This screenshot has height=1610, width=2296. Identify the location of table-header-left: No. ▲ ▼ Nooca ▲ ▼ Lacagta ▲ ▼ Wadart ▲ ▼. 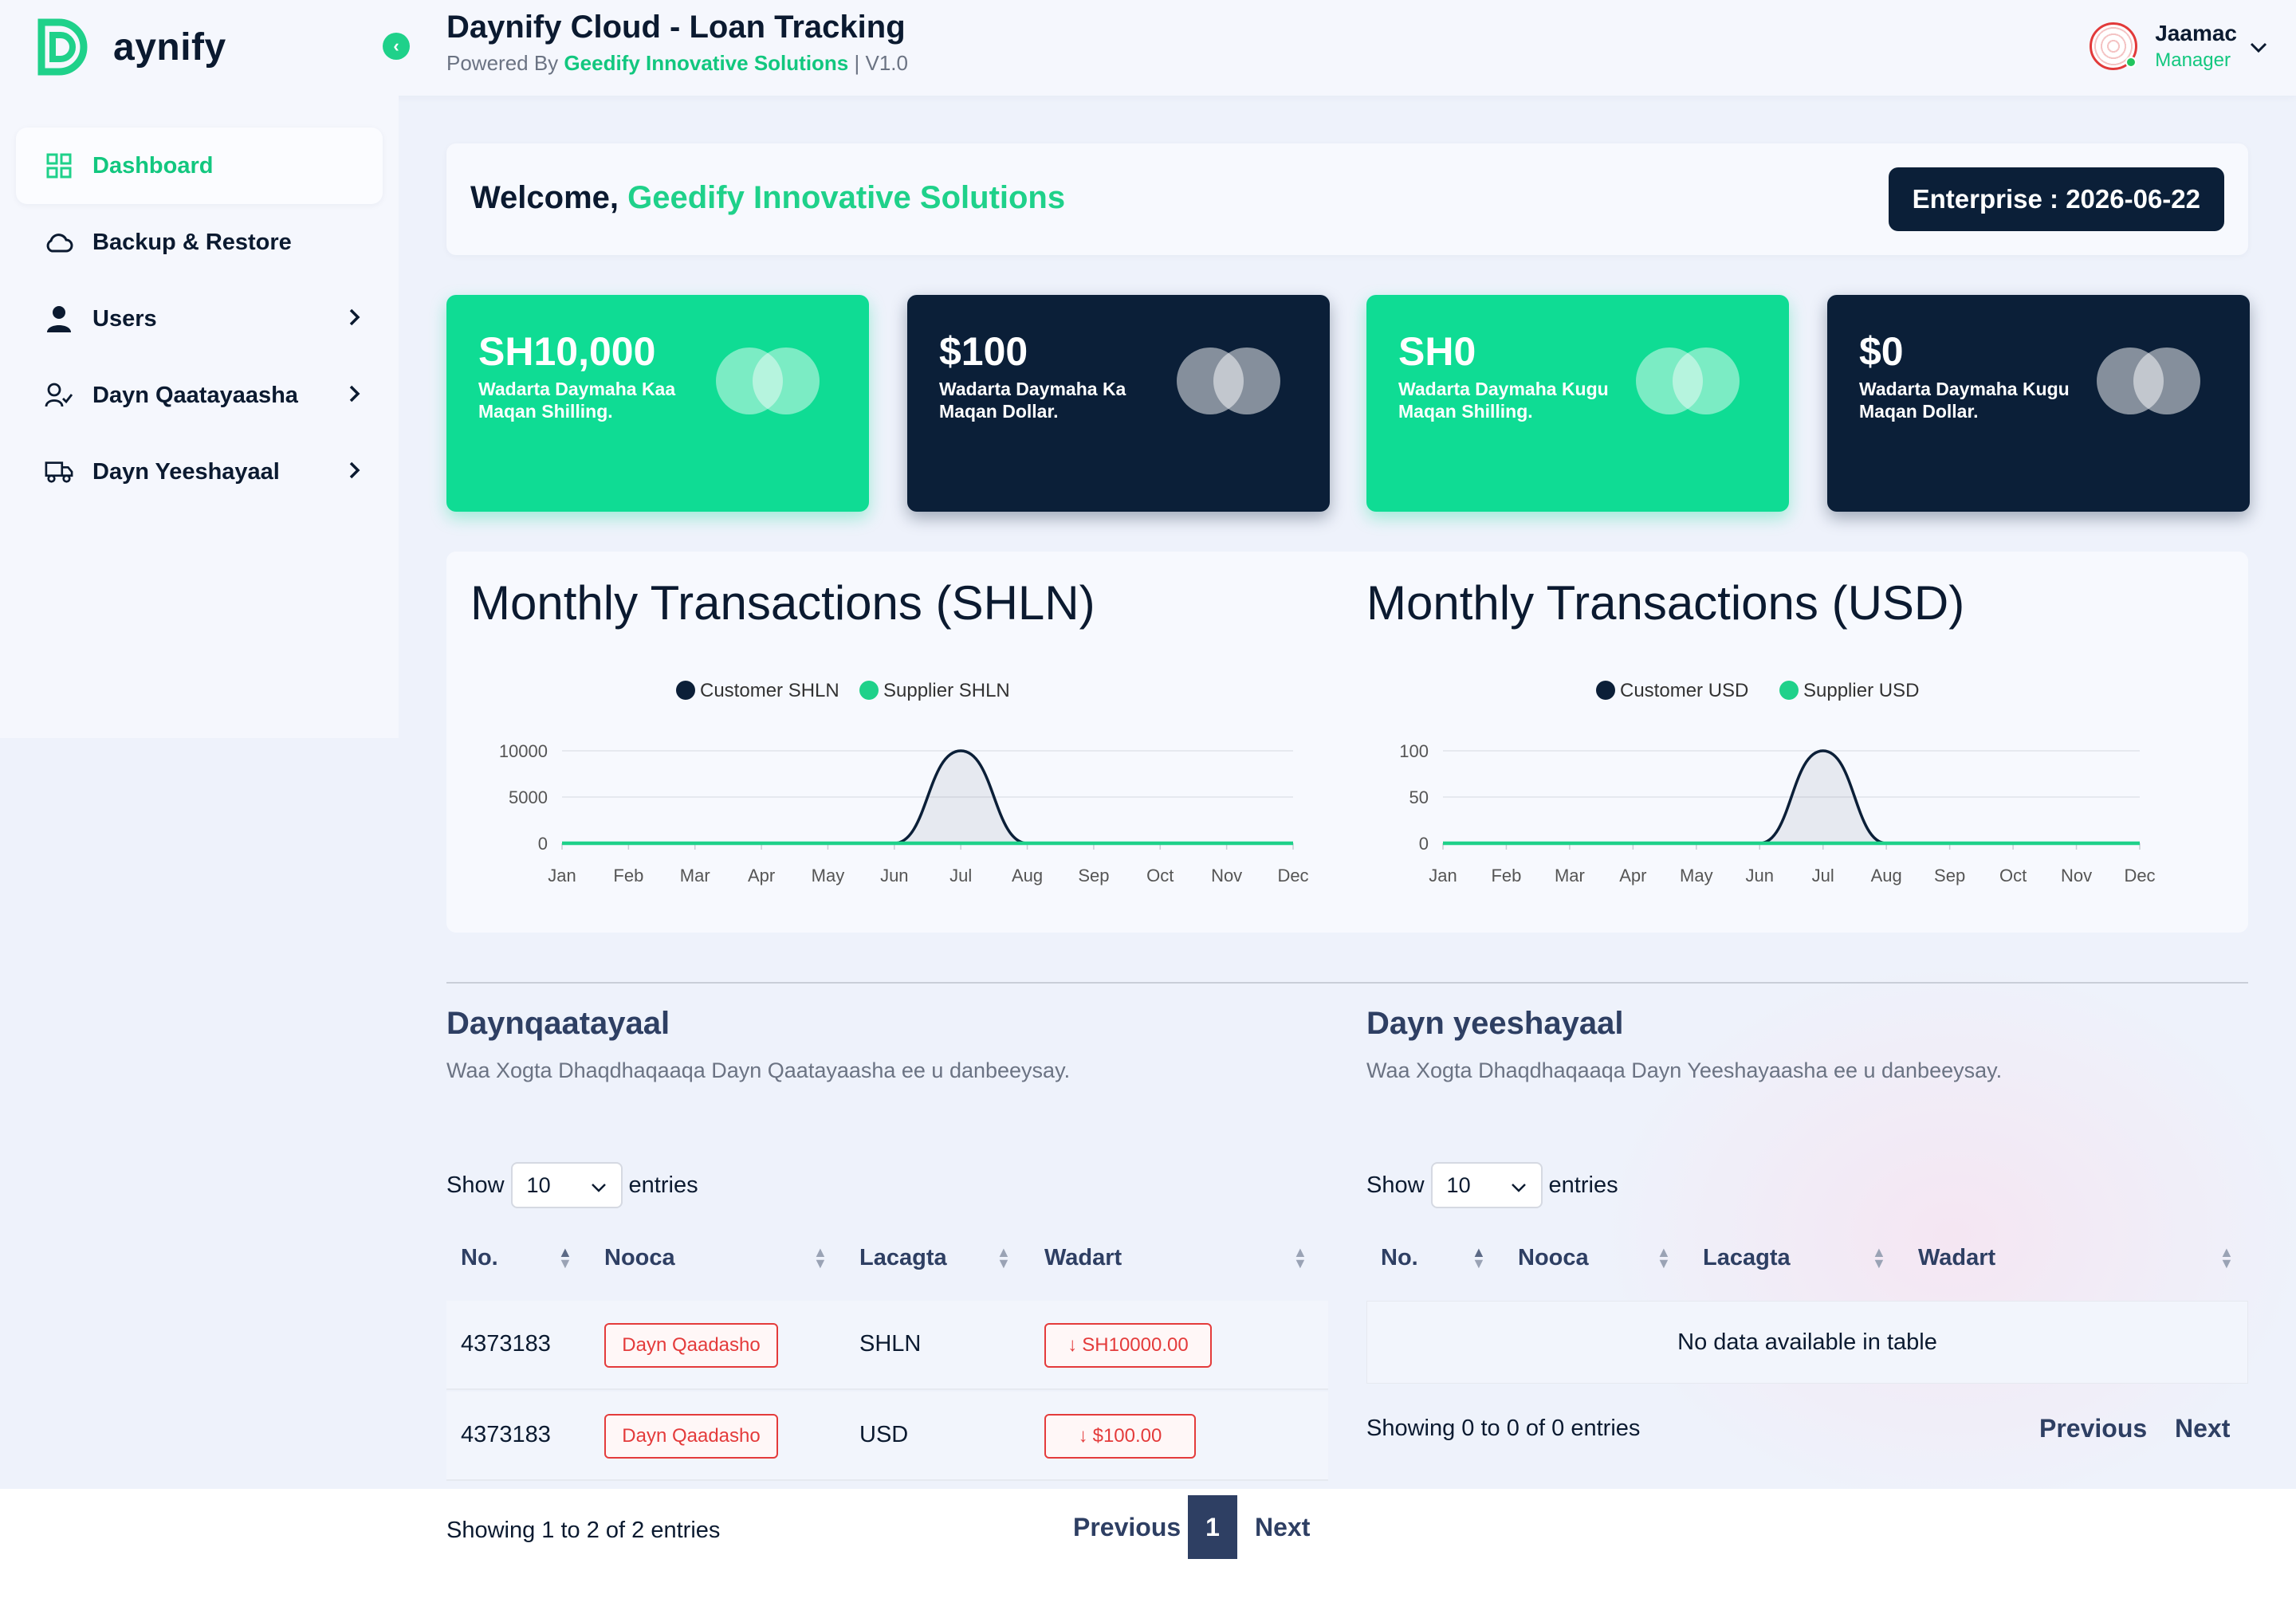
(887, 1259).